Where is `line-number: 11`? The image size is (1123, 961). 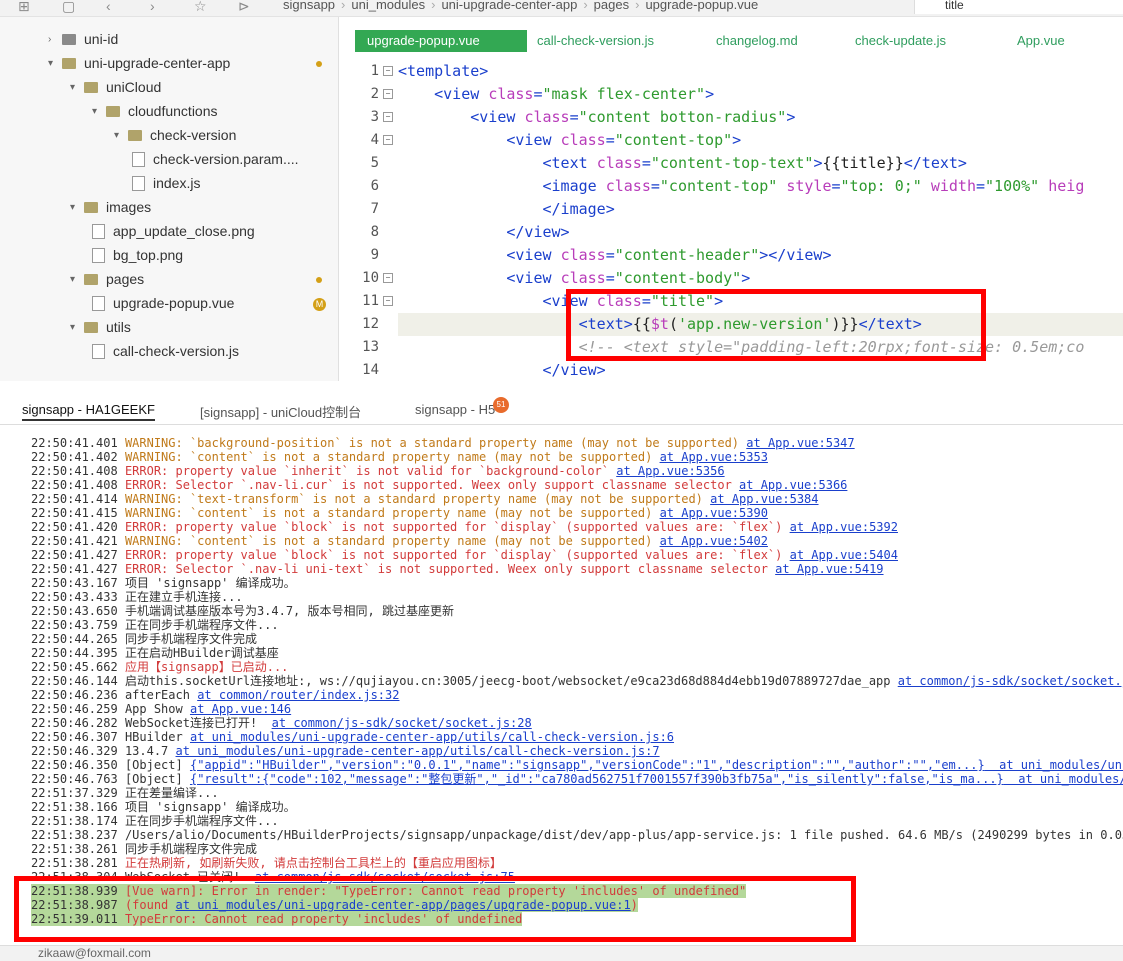
line-number: 11 is located at coordinates (370, 301).